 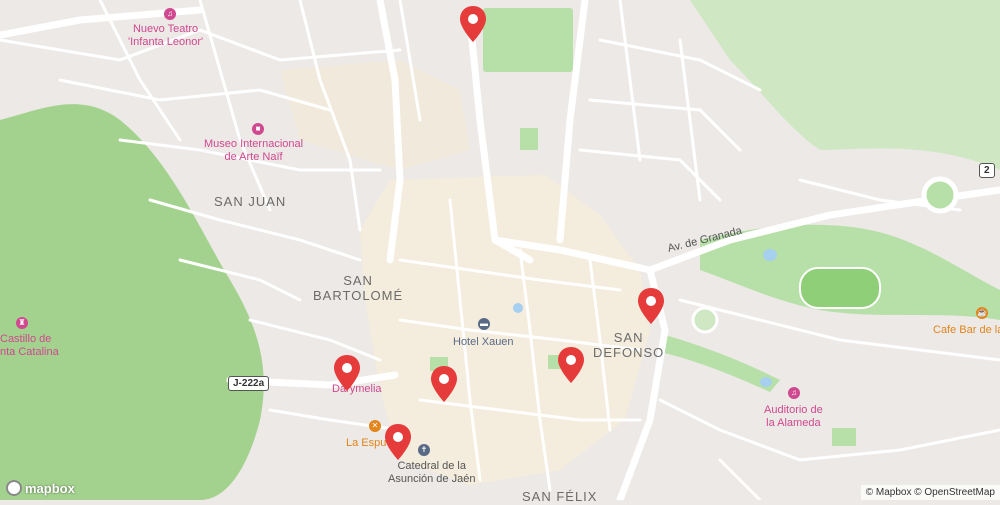 What do you see at coordinates (170, 14) in the screenshot?
I see `theatre-icon: ♫` at bounding box center [170, 14].